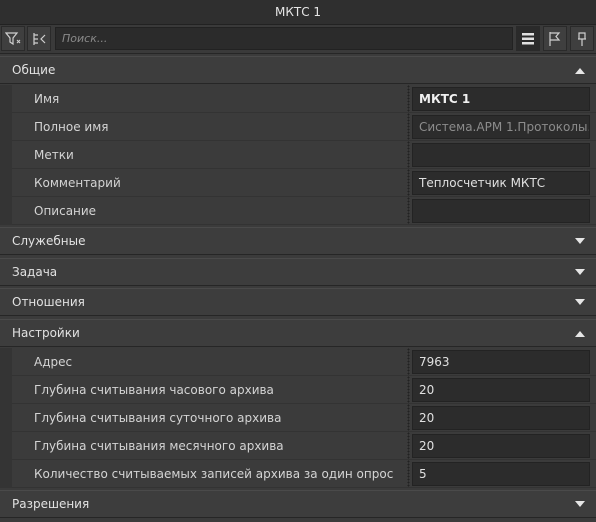 The height and width of the screenshot is (522, 596). Describe the element at coordinates (298, 302) in the screenshot. I see `section-relations: Отношения` at that location.